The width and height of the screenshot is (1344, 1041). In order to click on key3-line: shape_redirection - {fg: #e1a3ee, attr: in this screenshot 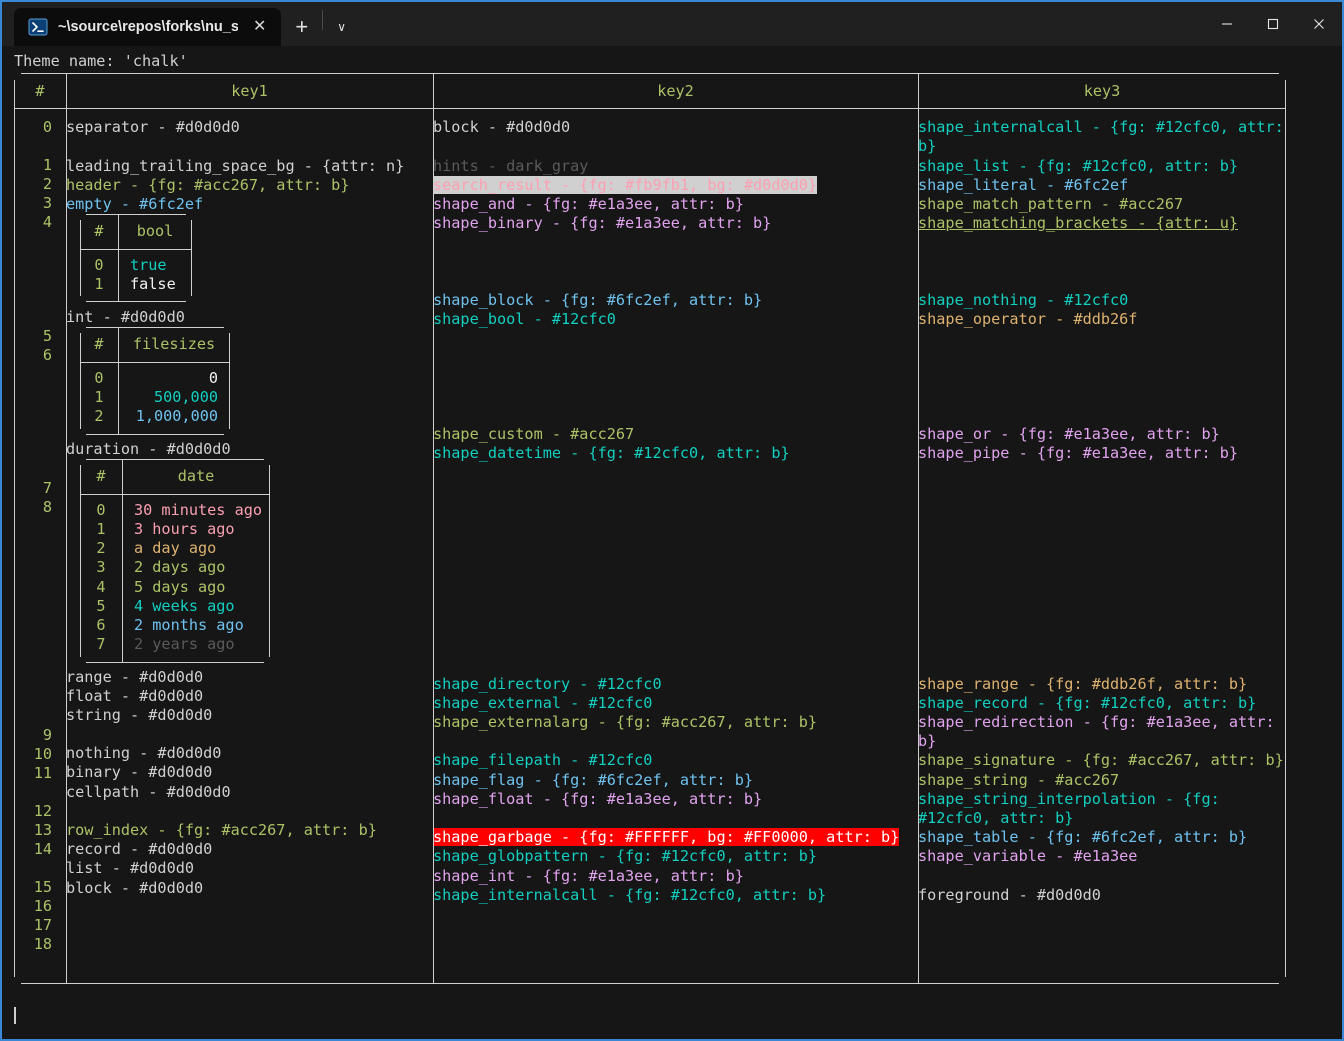, I will do `click(1102, 722)`.